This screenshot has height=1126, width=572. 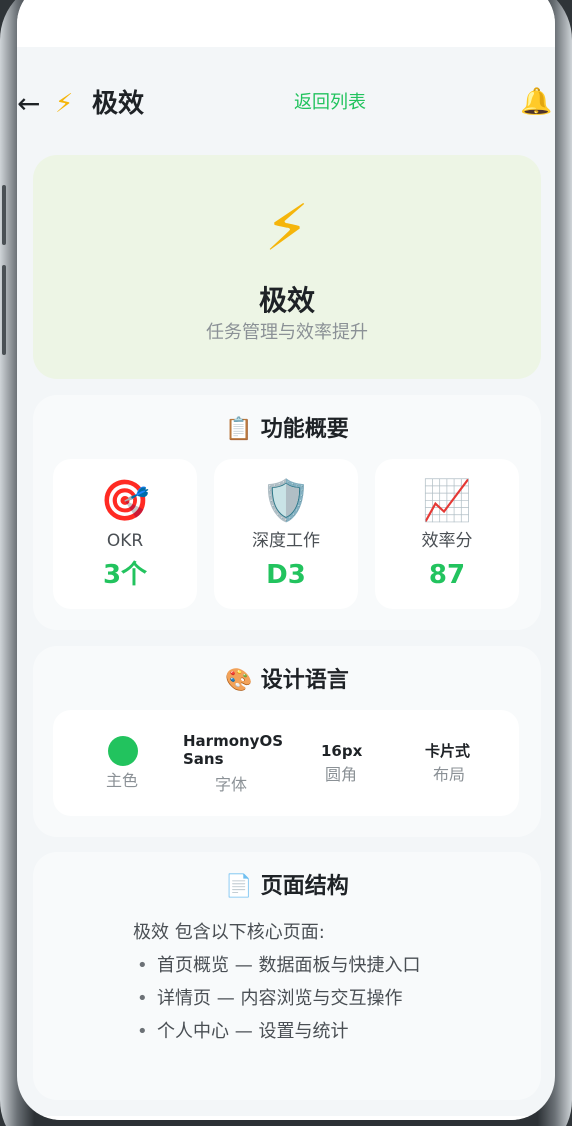 What do you see at coordinates (122, 780) in the screenshot?
I see `token-caption: 主色` at bounding box center [122, 780].